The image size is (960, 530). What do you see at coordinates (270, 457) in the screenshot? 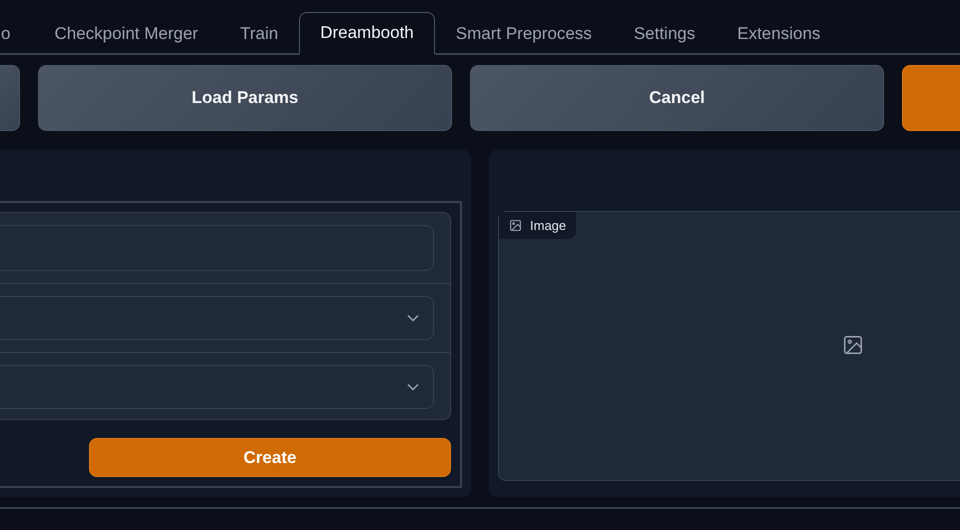
I see `create-button: Create` at bounding box center [270, 457].